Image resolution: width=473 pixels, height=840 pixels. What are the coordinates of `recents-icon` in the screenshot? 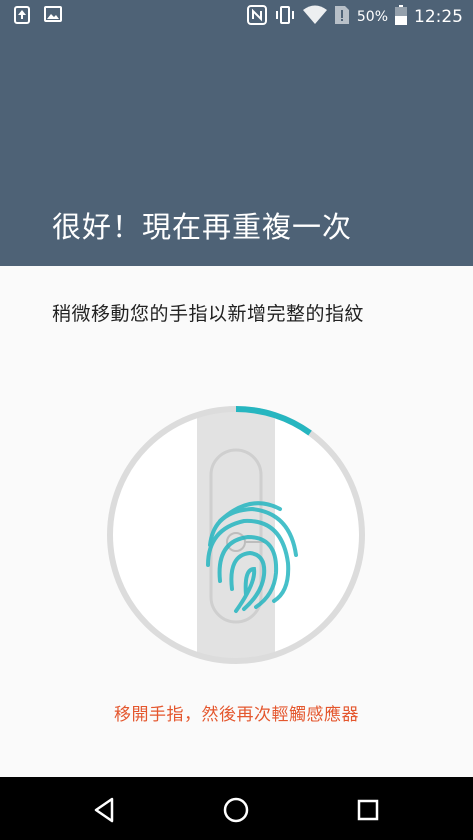 It's located at (368, 810).